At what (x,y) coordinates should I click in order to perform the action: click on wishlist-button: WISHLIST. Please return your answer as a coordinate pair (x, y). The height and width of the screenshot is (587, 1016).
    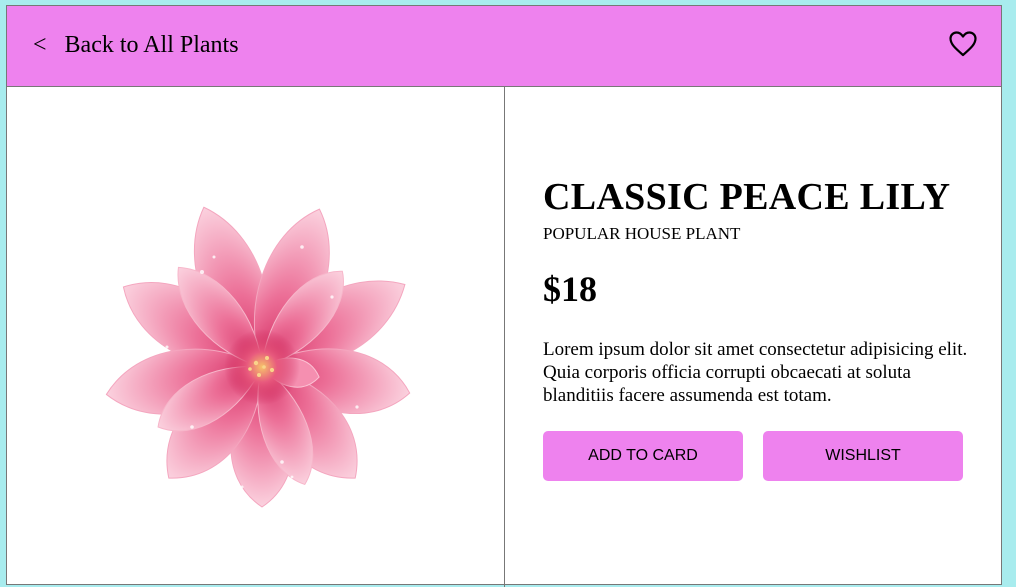
    Looking at the image, I should click on (863, 456).